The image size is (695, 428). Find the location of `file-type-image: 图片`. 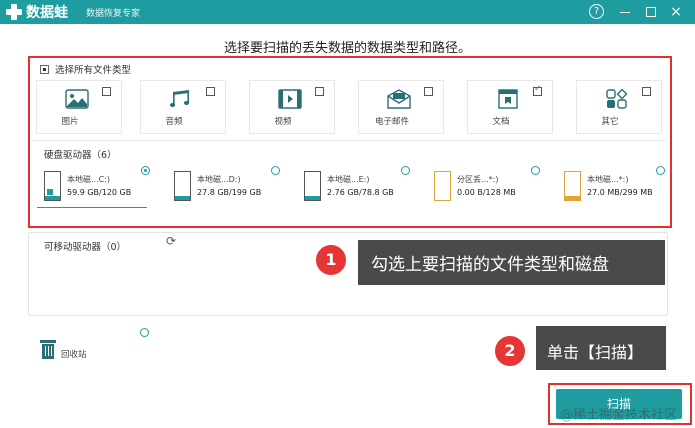

file-type-image: 图片 is located at coordinates (79, 107).